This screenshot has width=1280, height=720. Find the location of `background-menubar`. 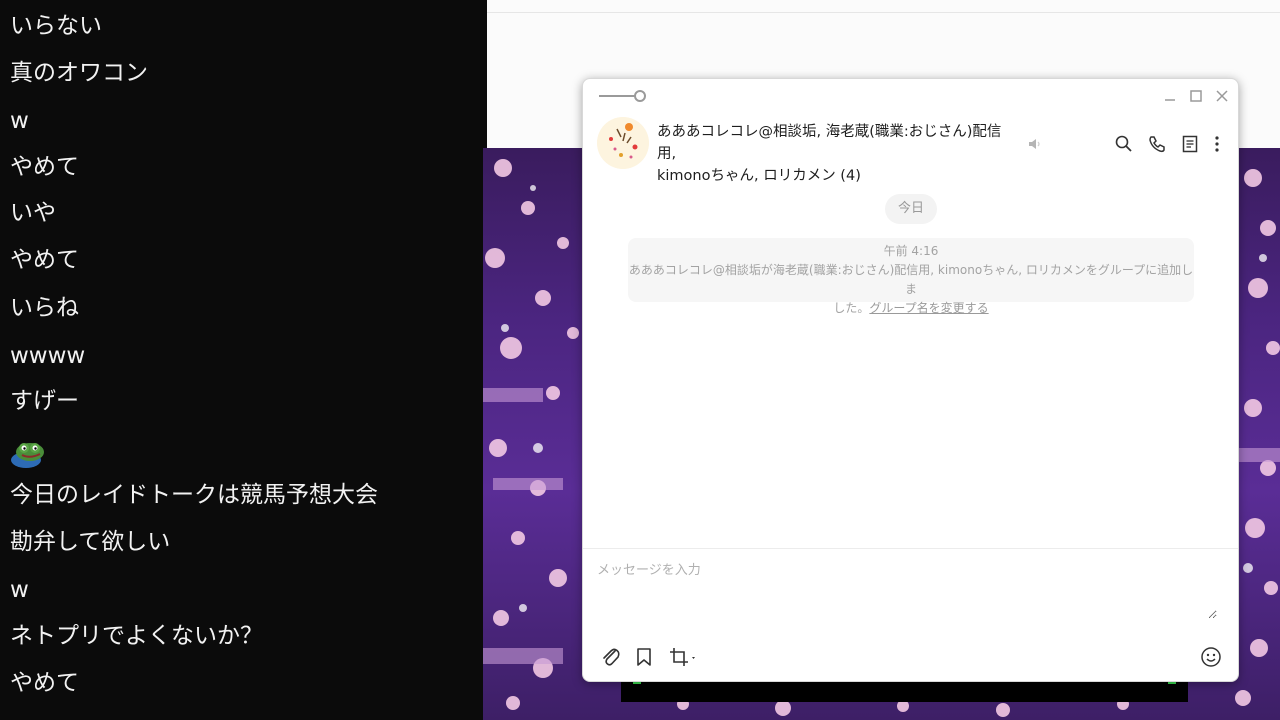

background-menubar is located at coordinates (883, 6).